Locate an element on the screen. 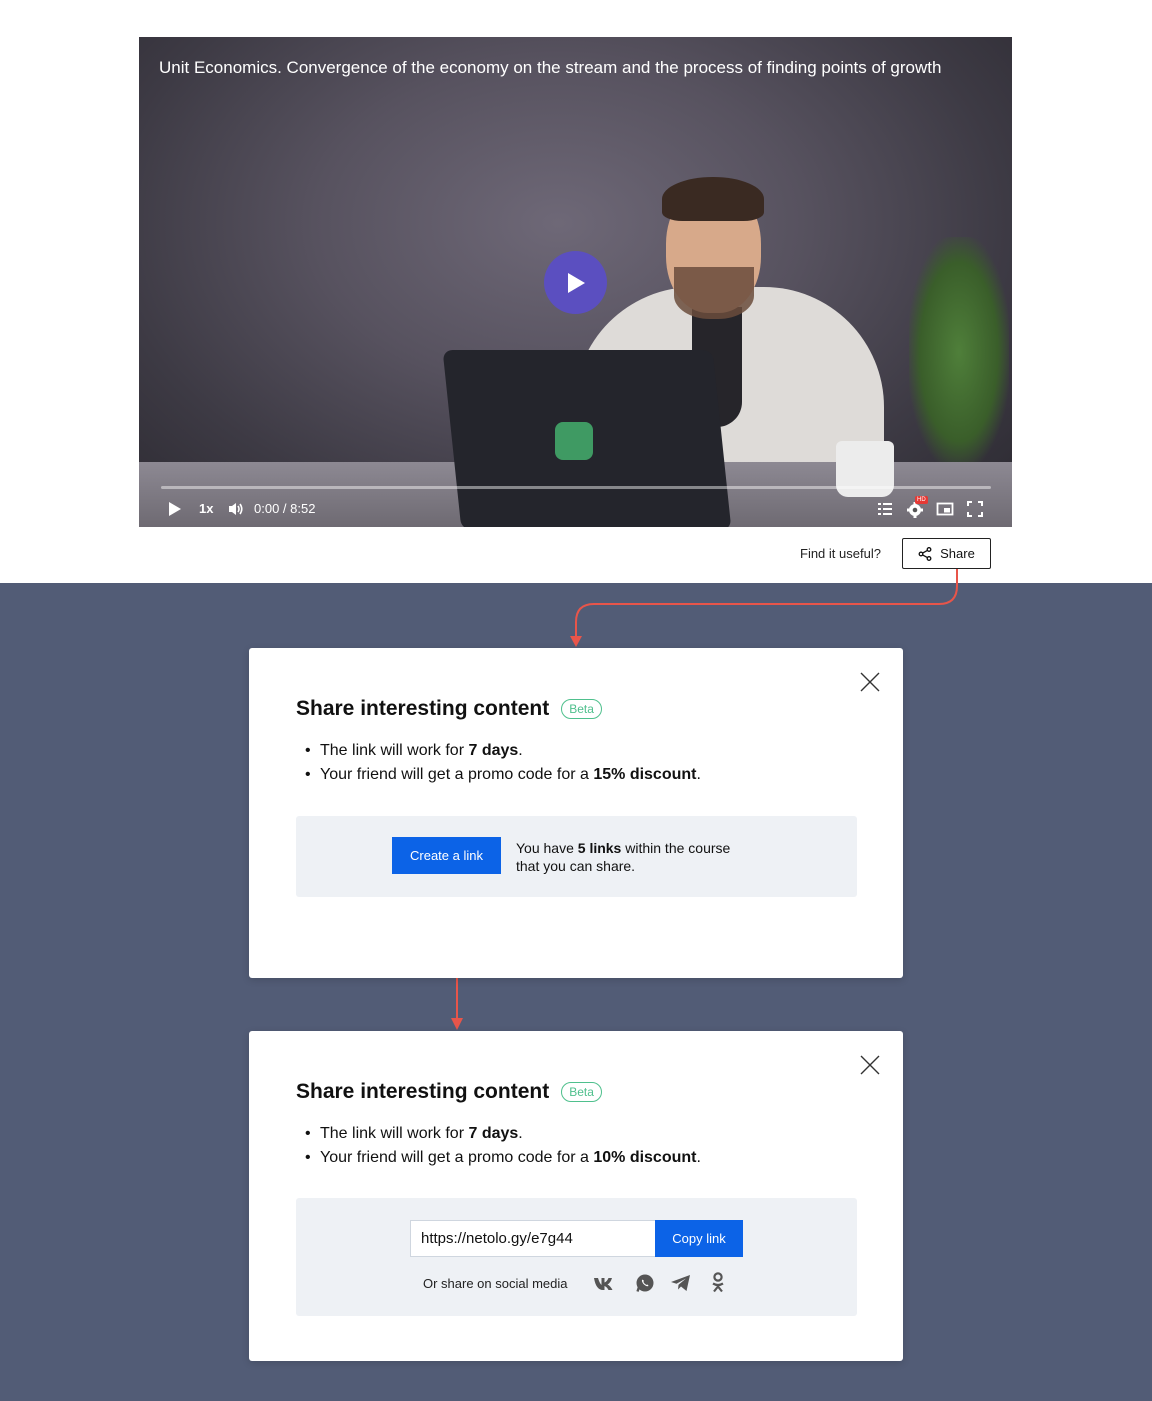 This screenshot has height=1401, width=1152. social-share-label: Or share on social media is located at coordinates (495, 1283).